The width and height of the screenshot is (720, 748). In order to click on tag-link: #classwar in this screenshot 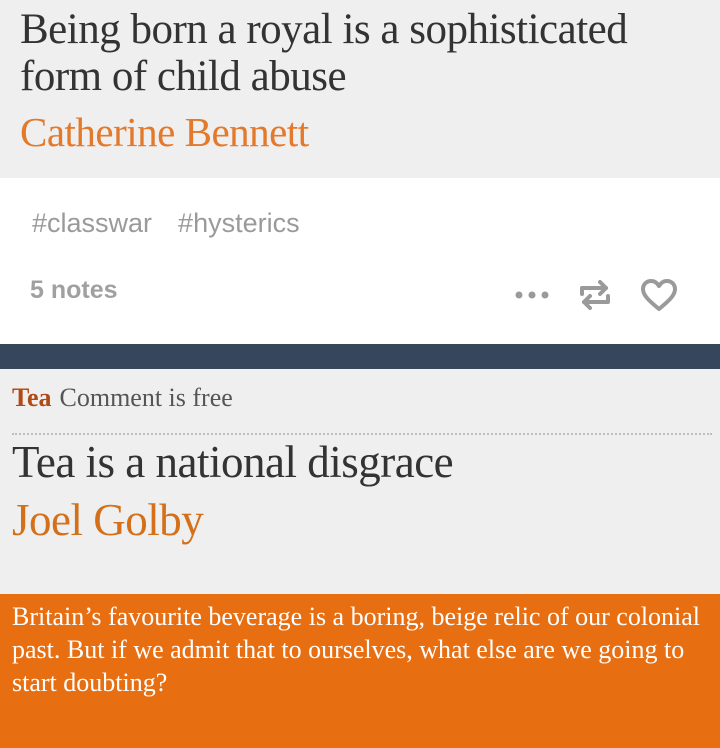, I will do `click(92, 223)`.